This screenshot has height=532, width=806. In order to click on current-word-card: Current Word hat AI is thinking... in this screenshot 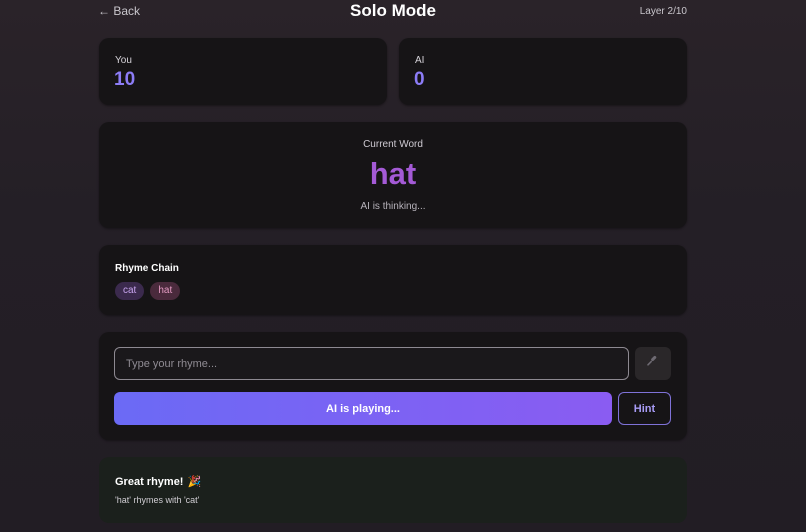, I will do `click(393, 175)`.